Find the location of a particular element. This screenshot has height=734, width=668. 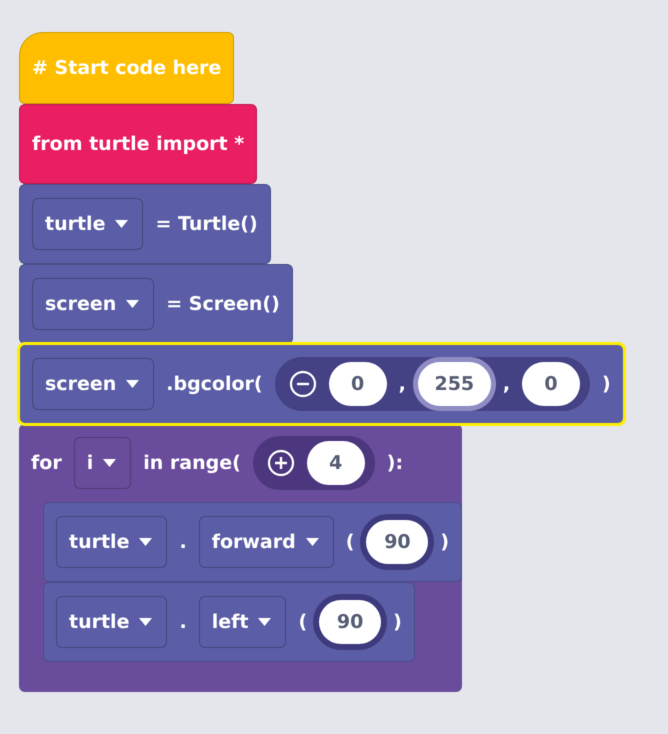

code-text: for is located at coordinates (46, 463).